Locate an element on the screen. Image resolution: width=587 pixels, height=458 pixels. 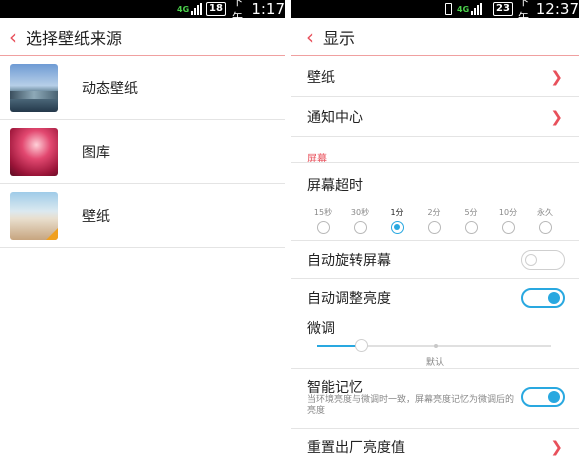
slider-default-tick is located at coordinates (436, 346).